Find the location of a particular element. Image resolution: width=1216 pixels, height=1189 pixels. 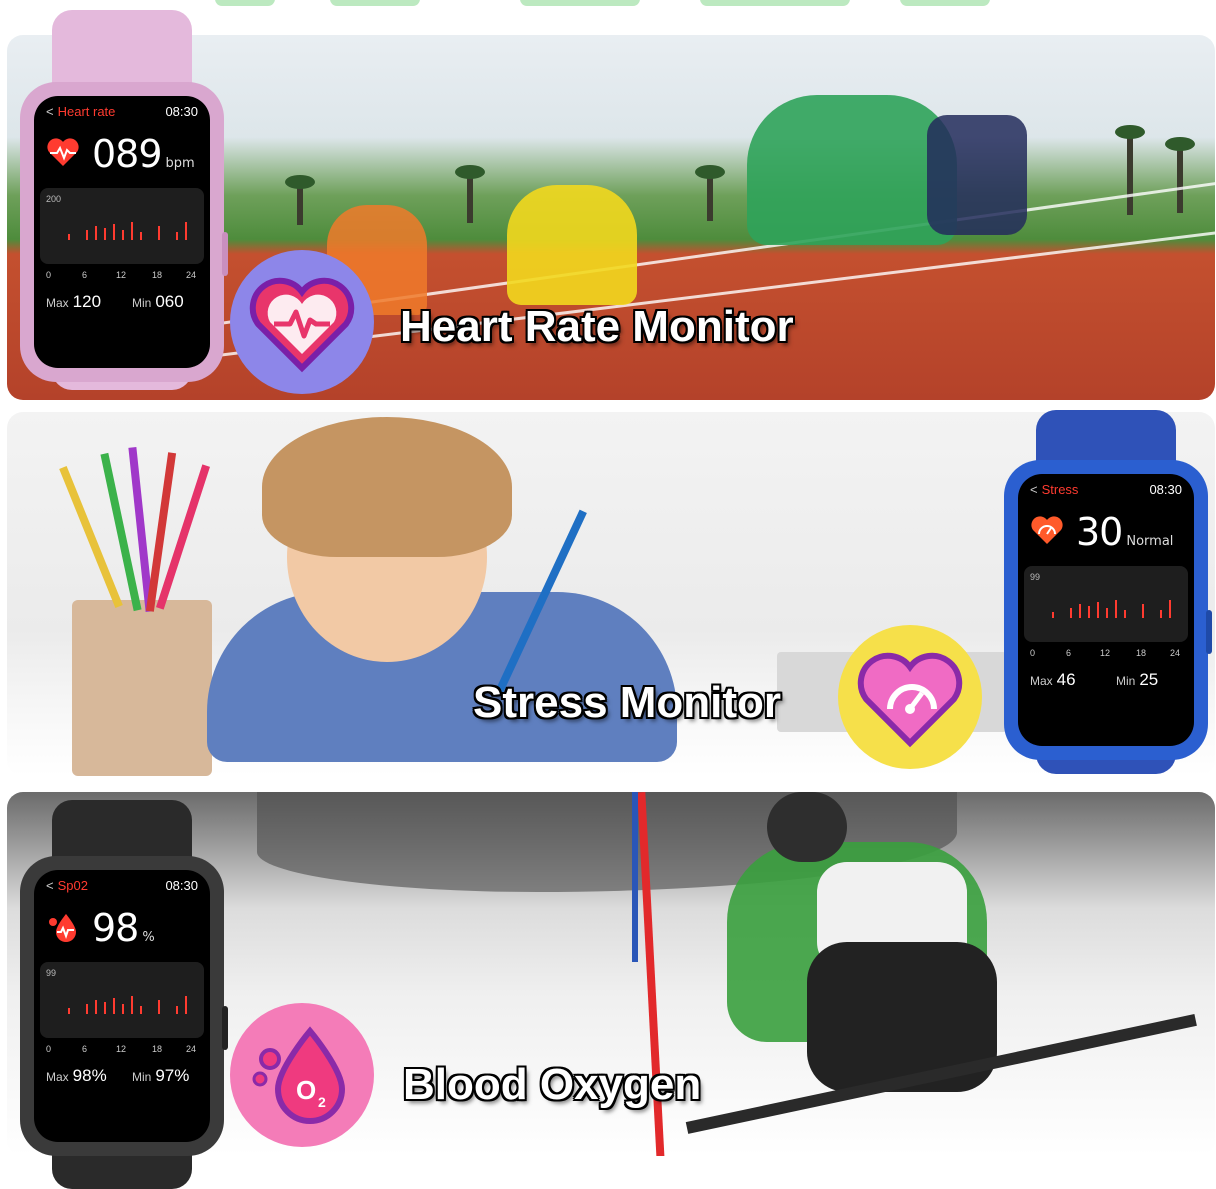

blood-oxygen-caption: Blood Oxygen is located at coordinates (552, 1084).